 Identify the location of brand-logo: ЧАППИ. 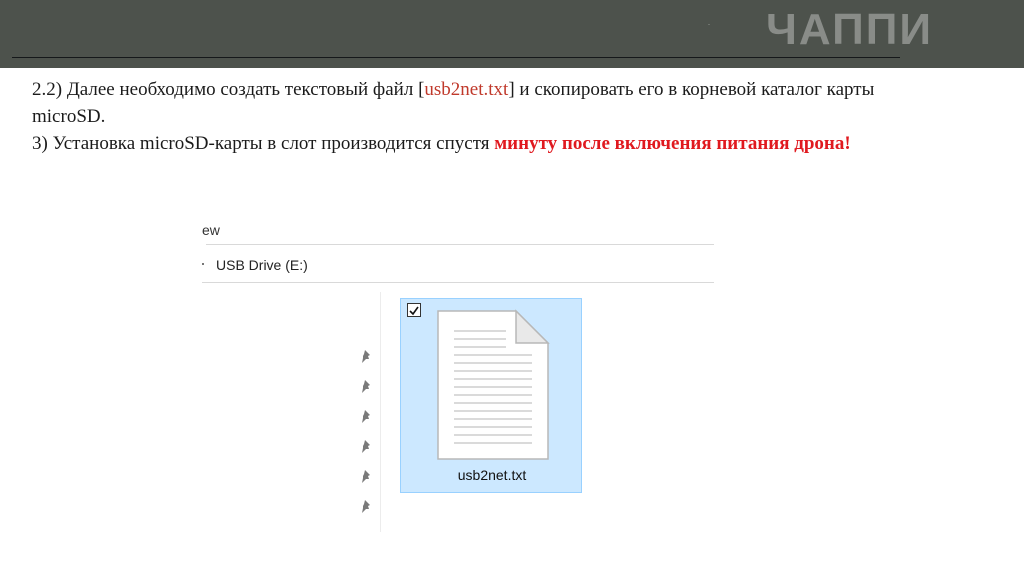
(849, 29).